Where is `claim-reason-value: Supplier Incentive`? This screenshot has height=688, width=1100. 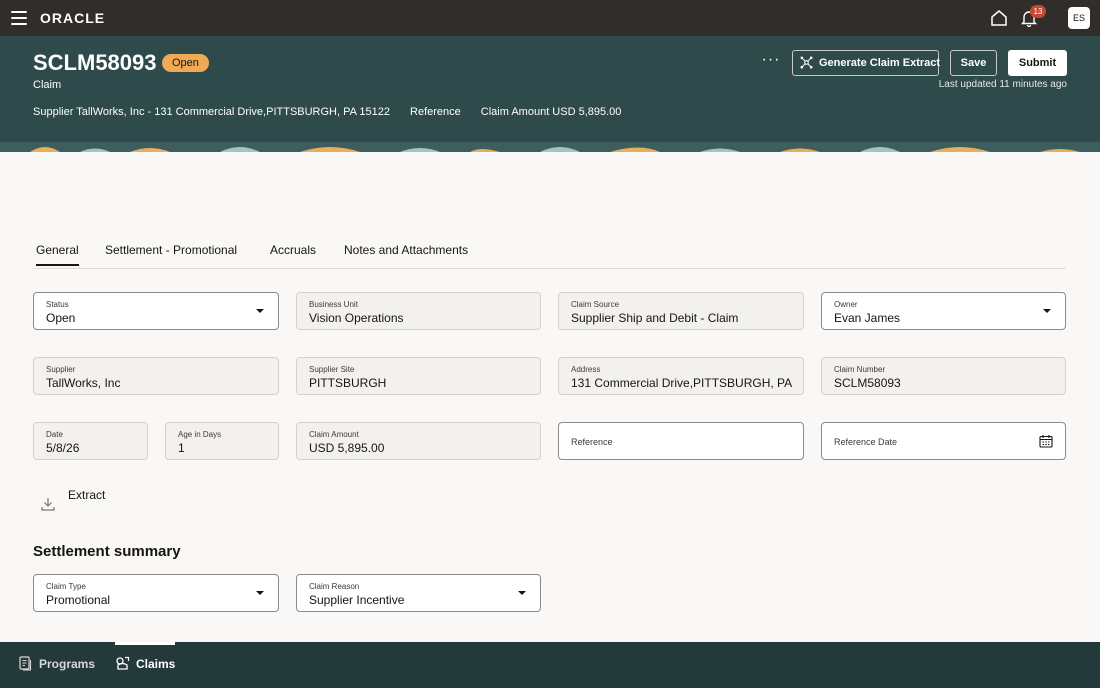 claim-reason-value: Supplier Incentive is located at coordinates (357, 600).